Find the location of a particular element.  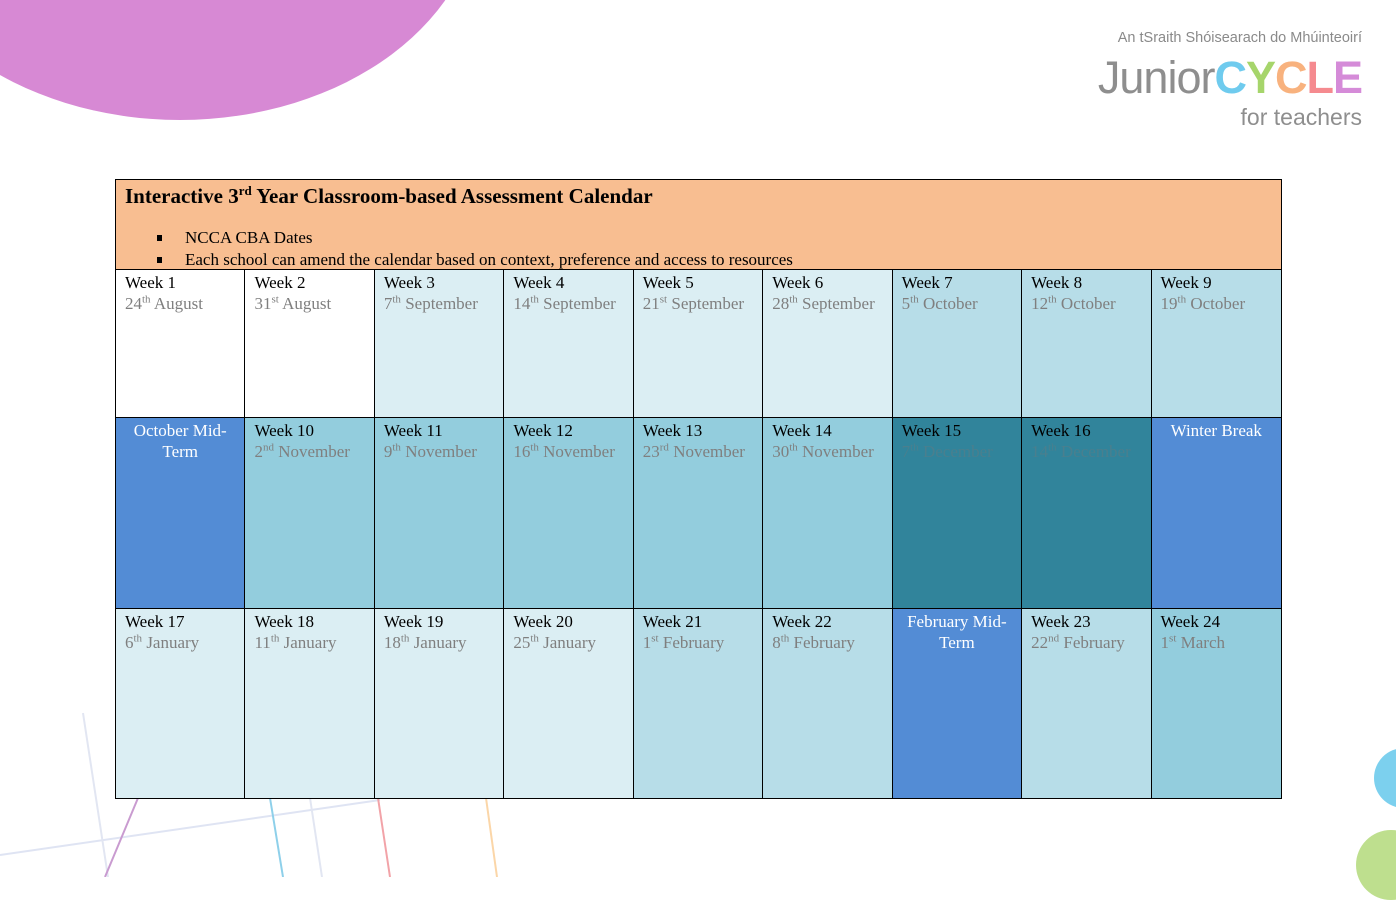

calendar-week-cell: Week 6 28th September is located at coordinates (828, 344).